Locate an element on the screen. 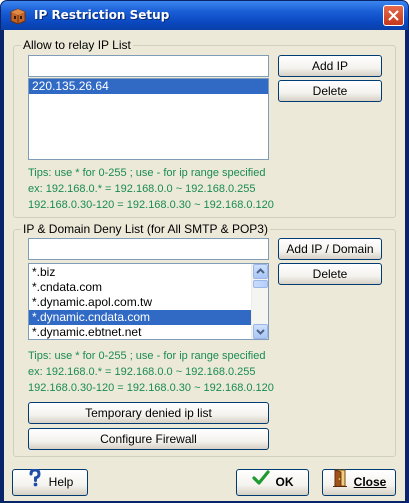  relay-ip-input is located at coordinates (148, 66).